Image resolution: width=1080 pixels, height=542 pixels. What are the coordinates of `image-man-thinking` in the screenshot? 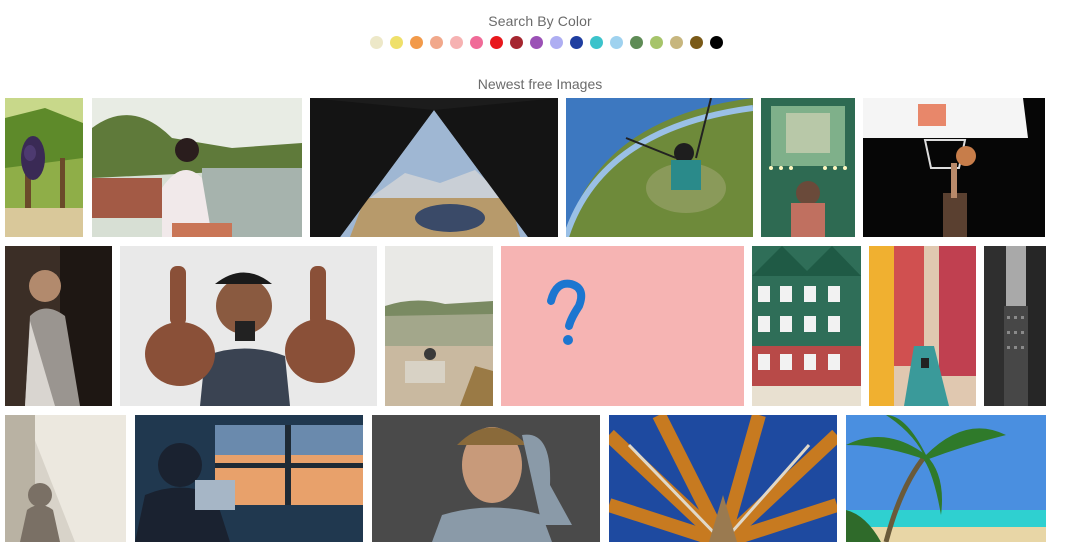 It's located at (486, 478).